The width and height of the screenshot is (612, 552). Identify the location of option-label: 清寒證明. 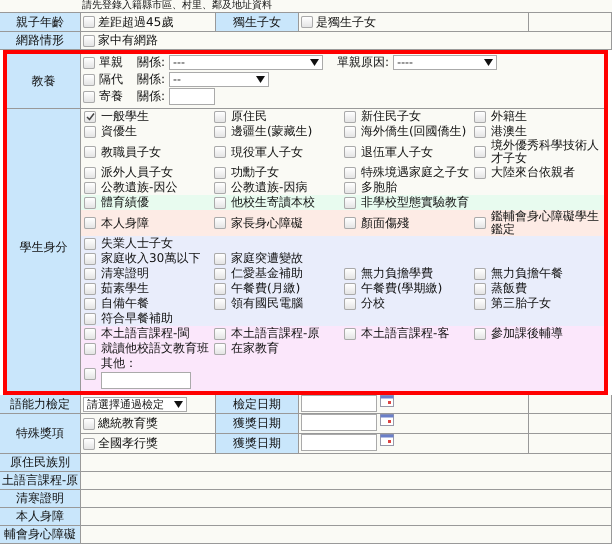
(125, 273).